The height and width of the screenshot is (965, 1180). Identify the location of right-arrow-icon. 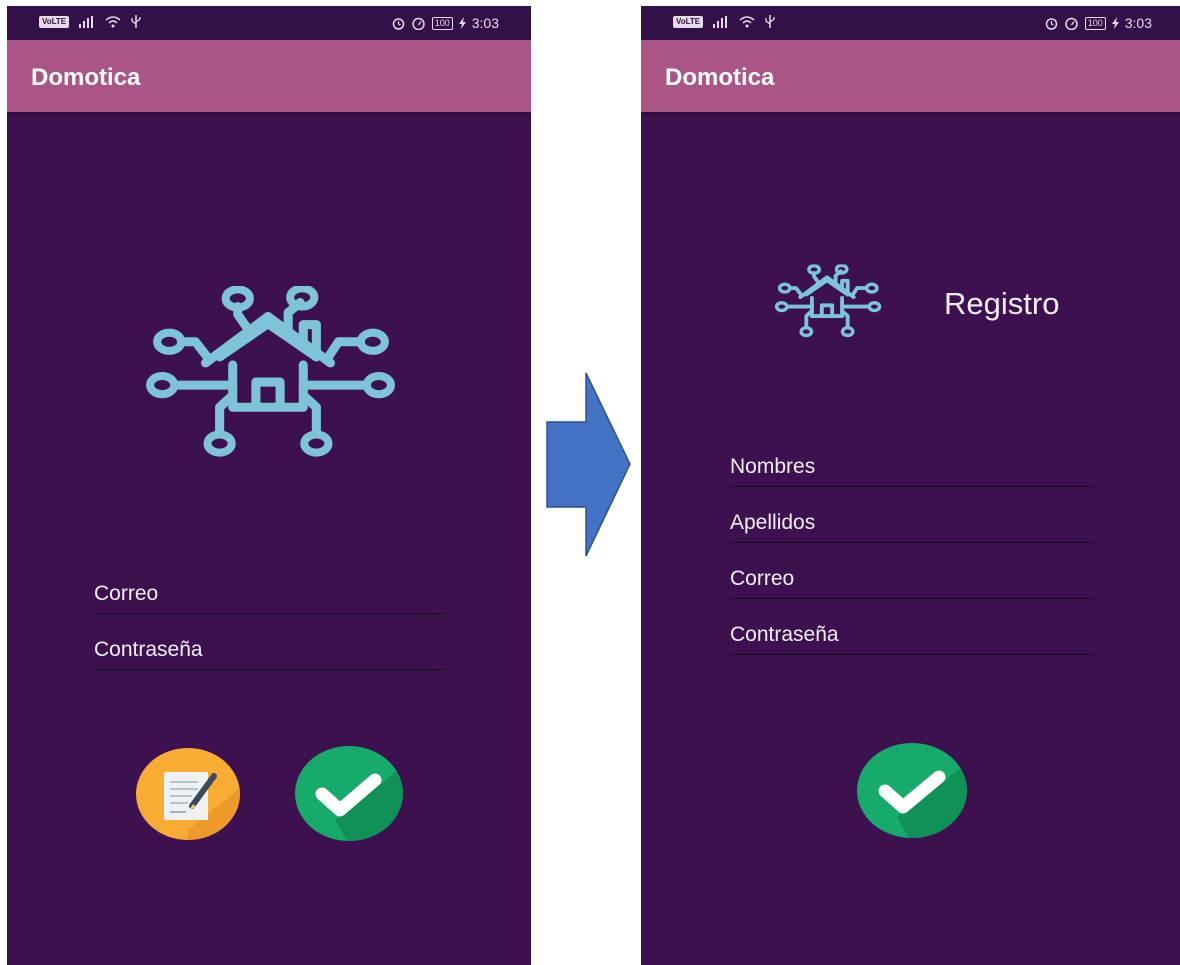
(588, 464).